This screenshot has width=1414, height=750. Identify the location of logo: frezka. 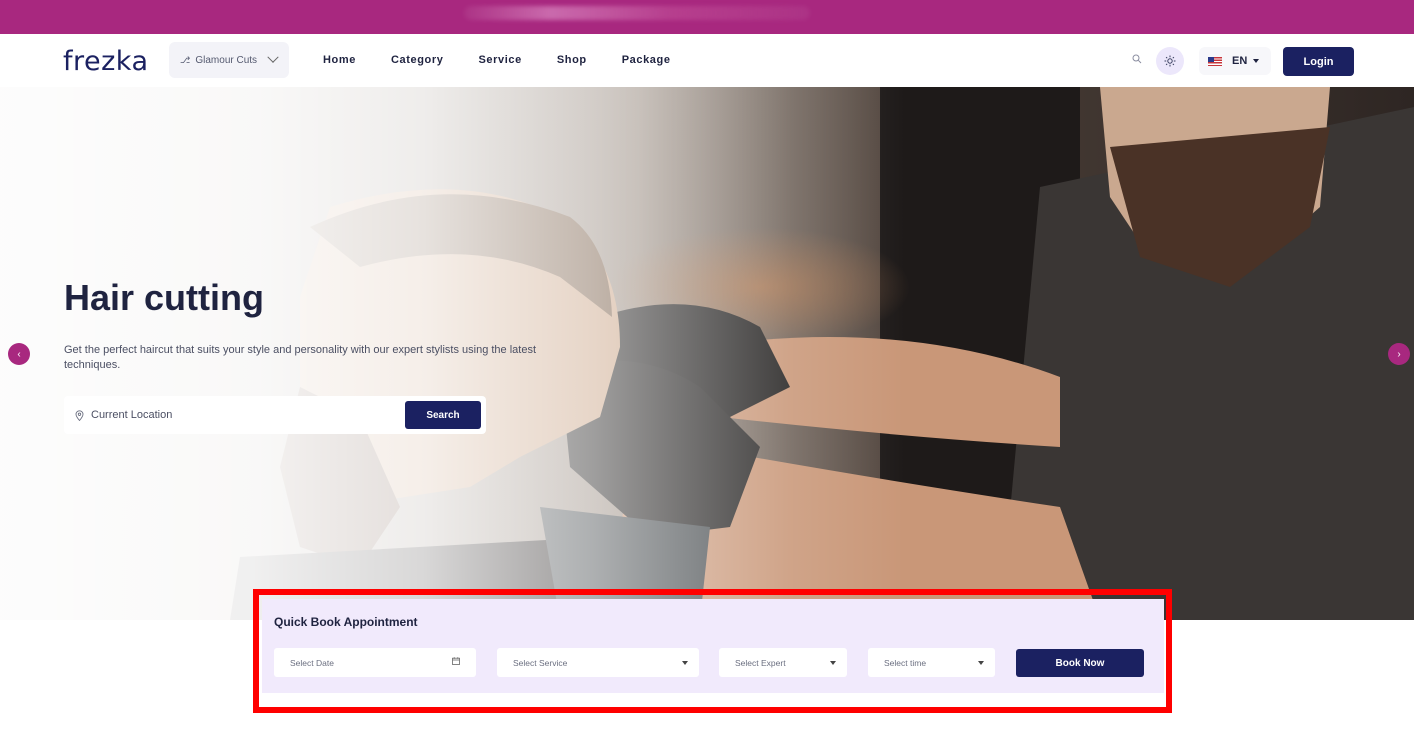
(106, 61).